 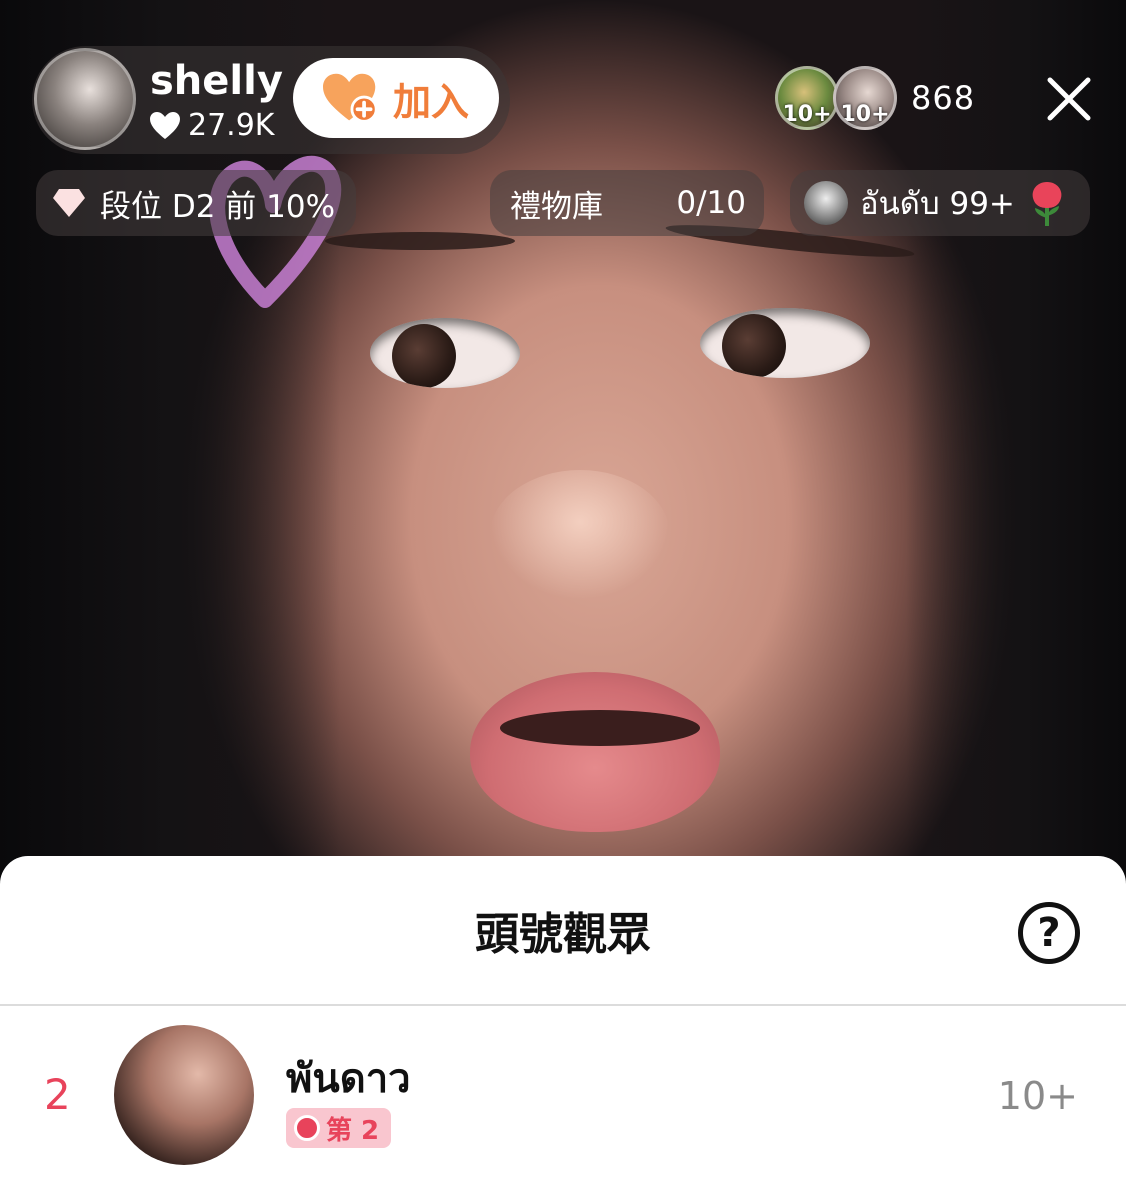 I want to click on close-icon, so click(x=1069, y=99).